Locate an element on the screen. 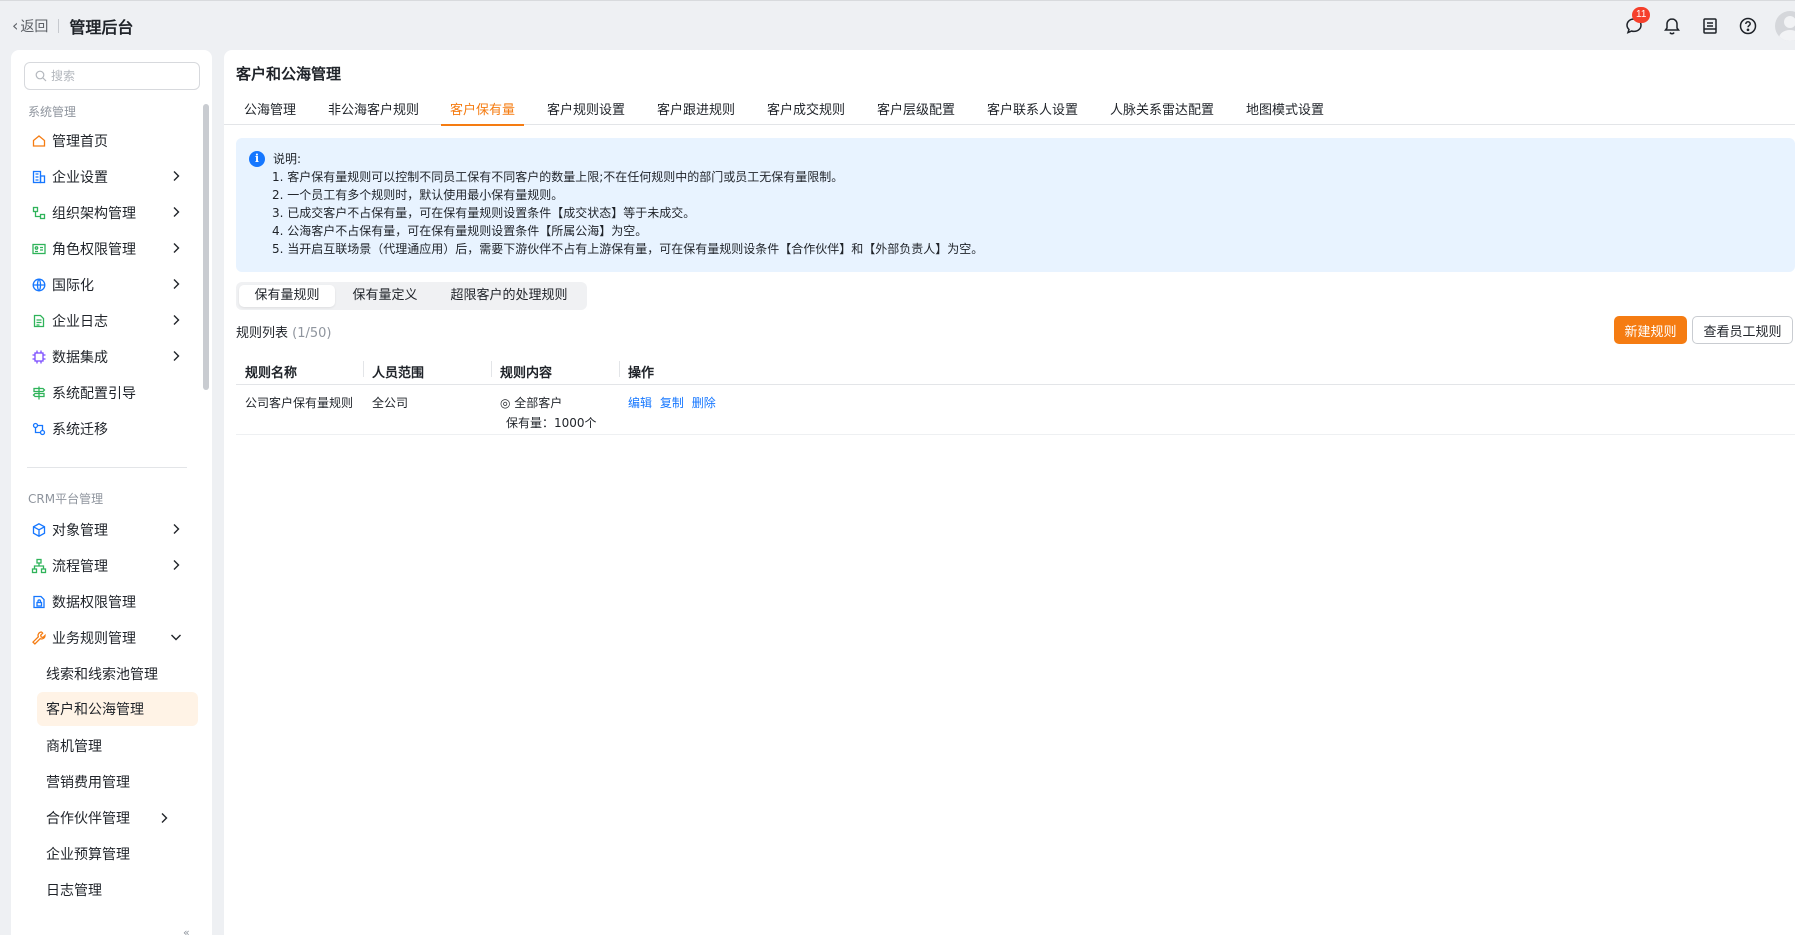 The height and width of the screenshot is (935, 1795). edit-link: 编辑 is located at coordinates (640, 403).